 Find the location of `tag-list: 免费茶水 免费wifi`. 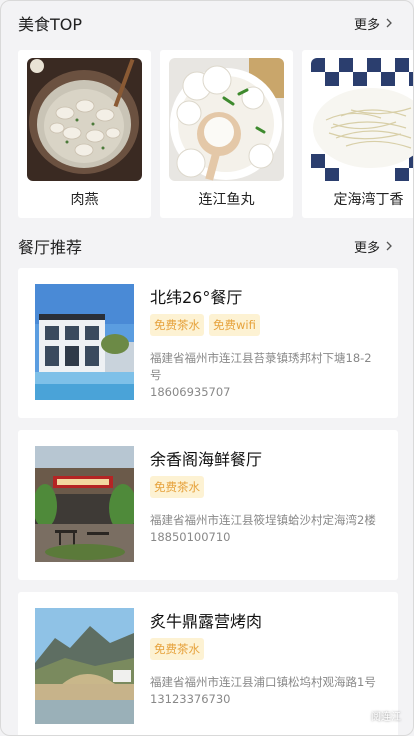

tag-list: 免费茶水 免费wifi is located at coordinates (205, 325).